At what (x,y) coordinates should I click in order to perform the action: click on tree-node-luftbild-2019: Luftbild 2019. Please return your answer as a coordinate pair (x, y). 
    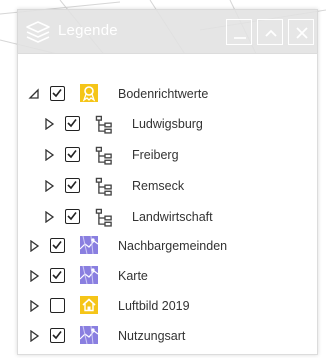
    Looking at the image, I should click on (167, 306).